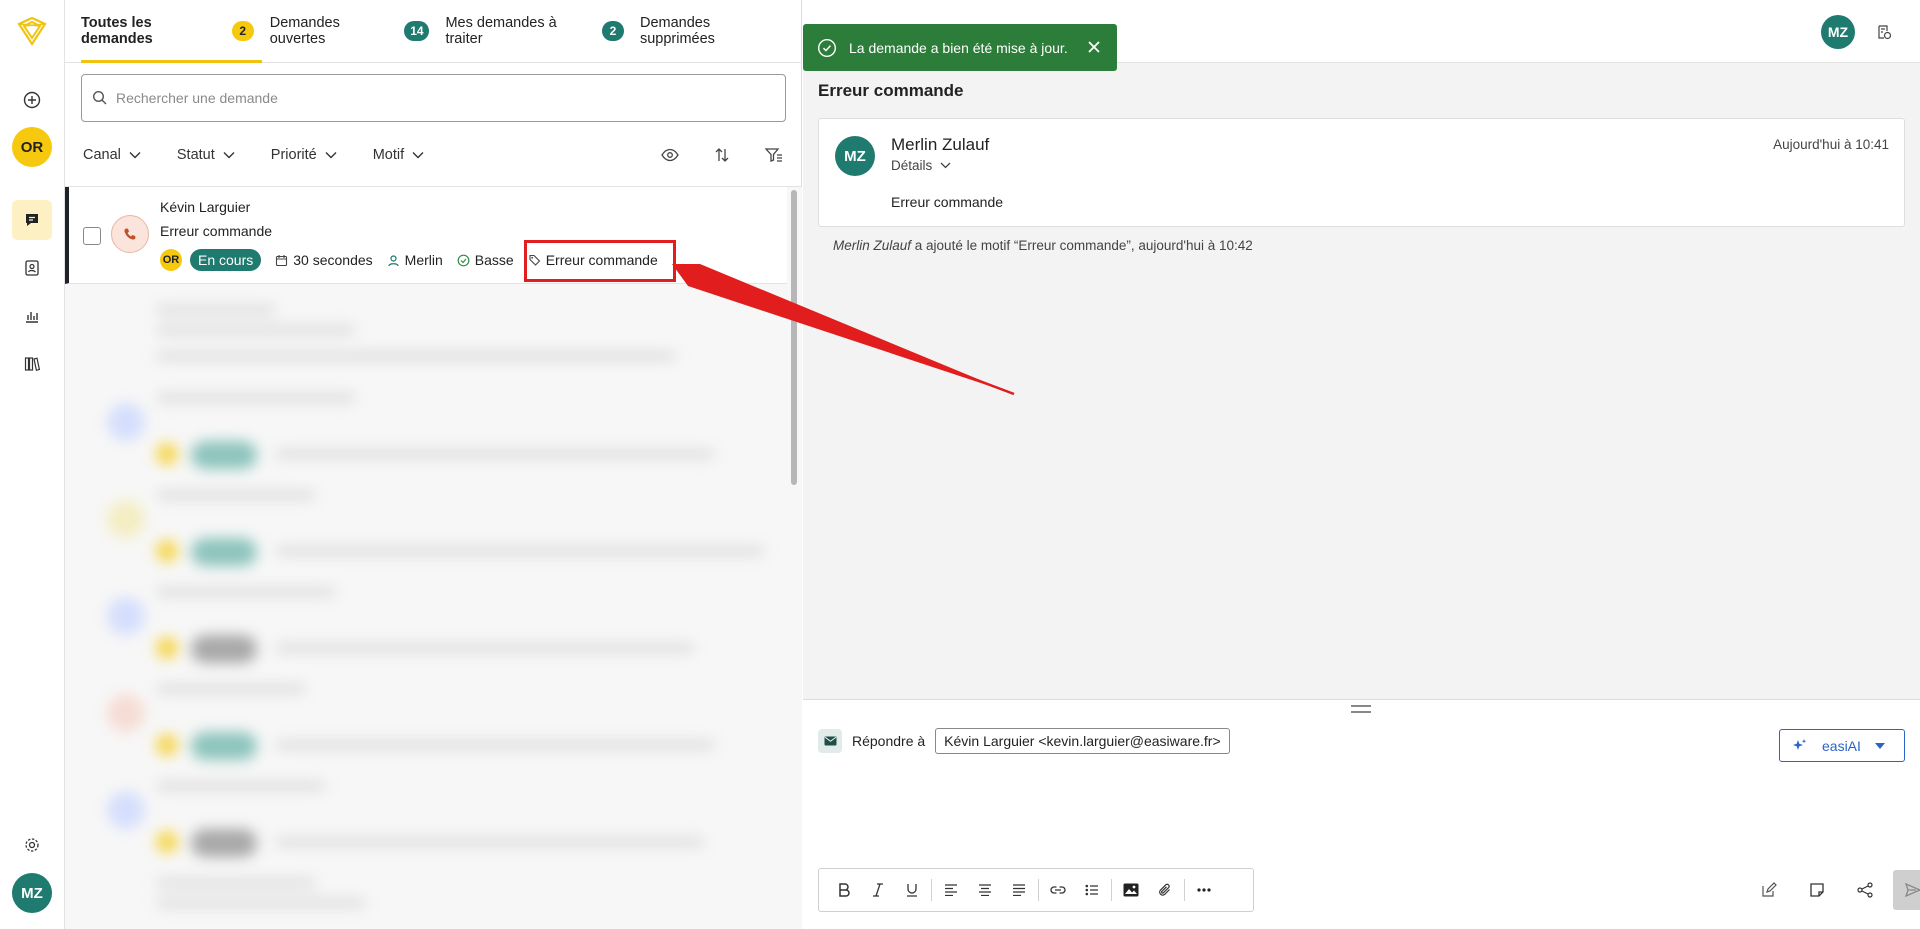 This screenshot has height=929, width=1920. I want to click on tab-my-requests: Mes demandes à traiter 2, so click(538, 31).